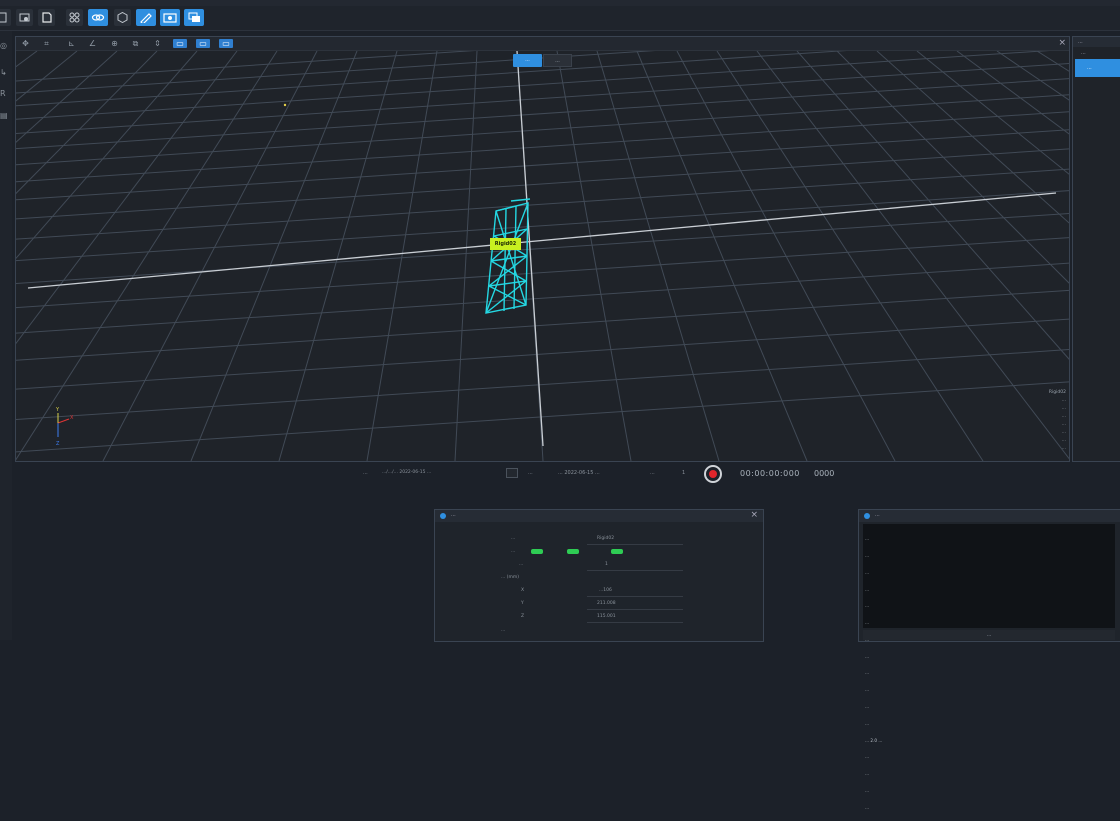 The width and height of the screenshot is (1120, 821). Describe the element at coordinates (4, 72) in the screenshot. I see `pointer-icon: ↳` at that location.